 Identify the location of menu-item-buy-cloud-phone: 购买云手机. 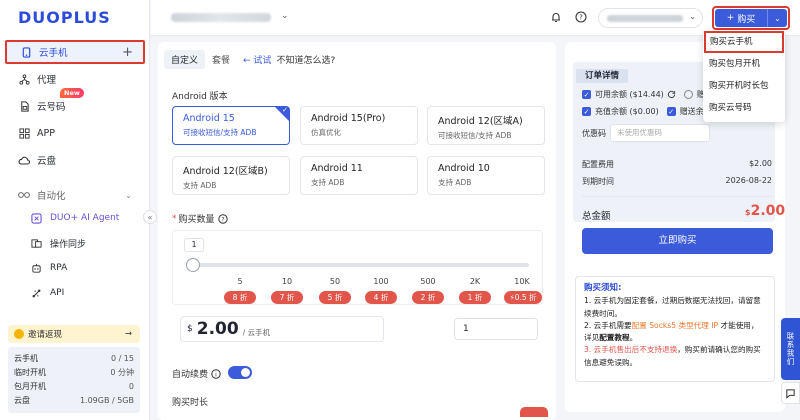
(744, 42).